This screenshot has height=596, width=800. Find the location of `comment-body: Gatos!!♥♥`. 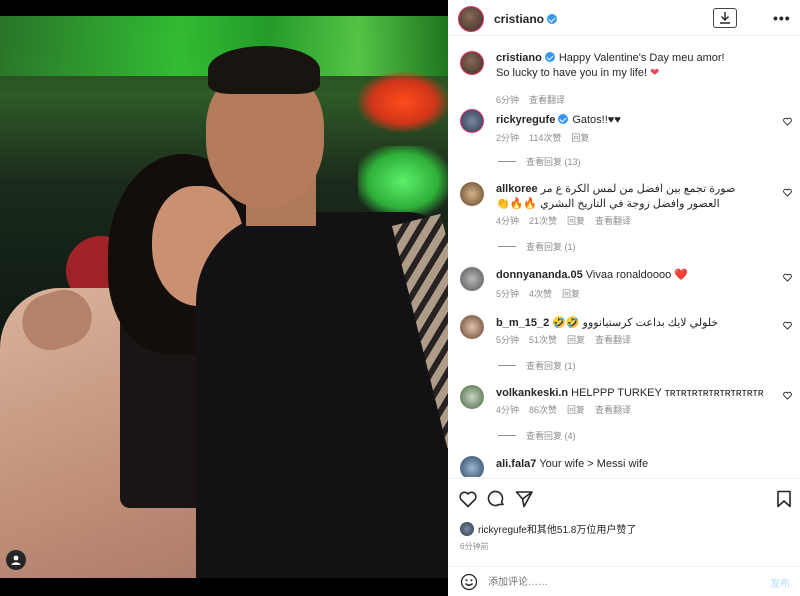

comment-body: Gatos!!♥♥ is located at coordinates (596, 120).